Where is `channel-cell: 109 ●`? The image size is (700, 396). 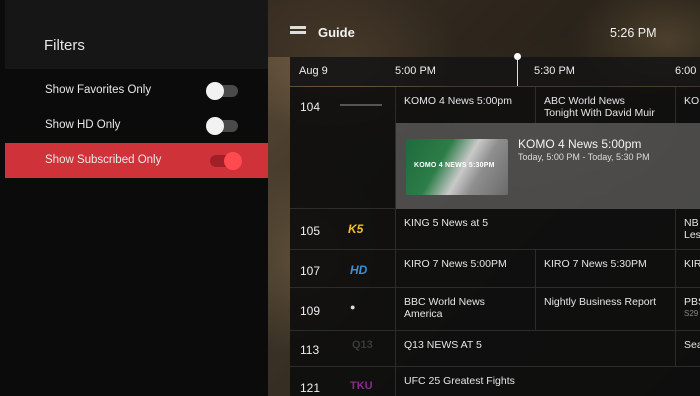 channel-cell: 109 ● is located at coordinates (343, 309).